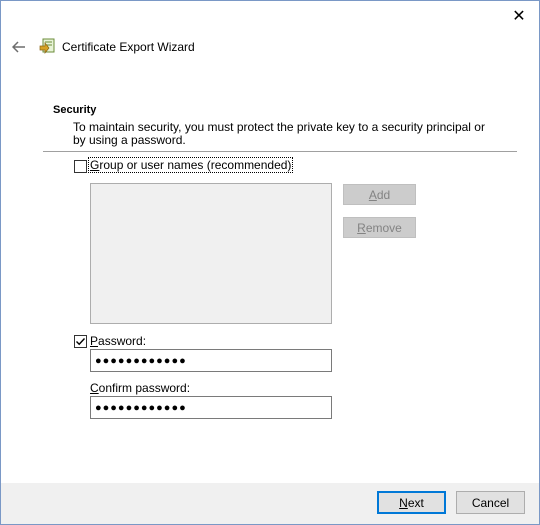 Image resolution: width=540 pixels, height=525 pixels. I want to click on password-label: Password:, so click(118, 341).